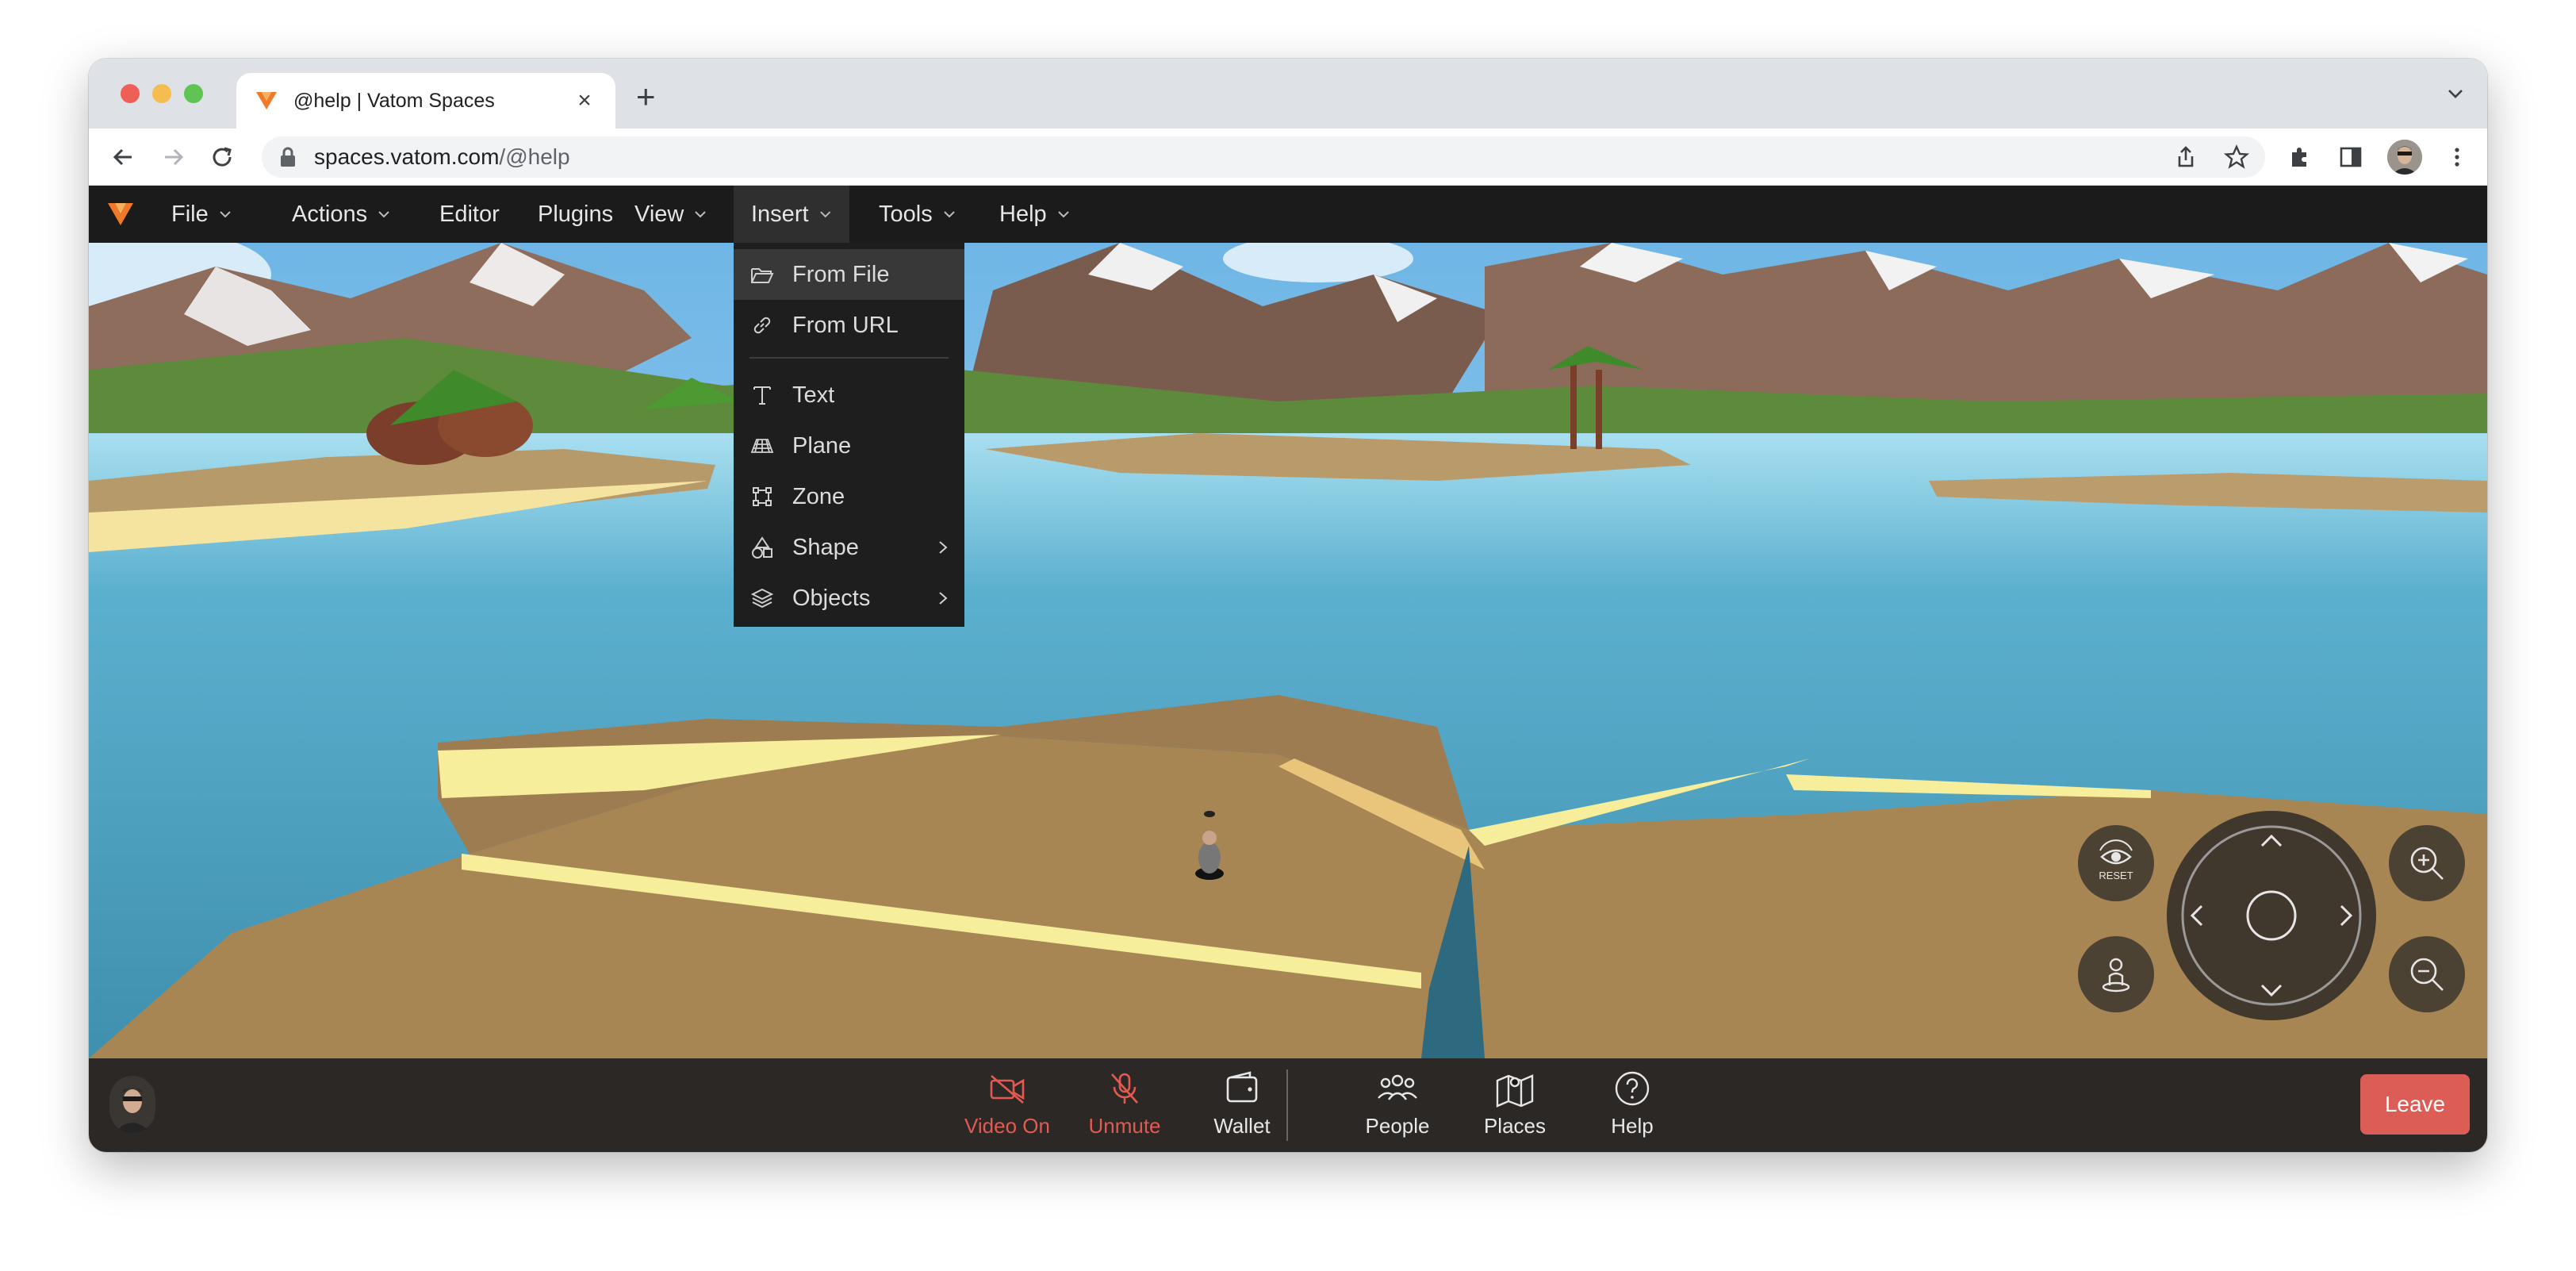 This screenshot has width=2576, height=1271. What do you see at coordinates (330, 214) in the screenshot?
I see `menu-actions-label: Actions` at bounding box center [330, 214].